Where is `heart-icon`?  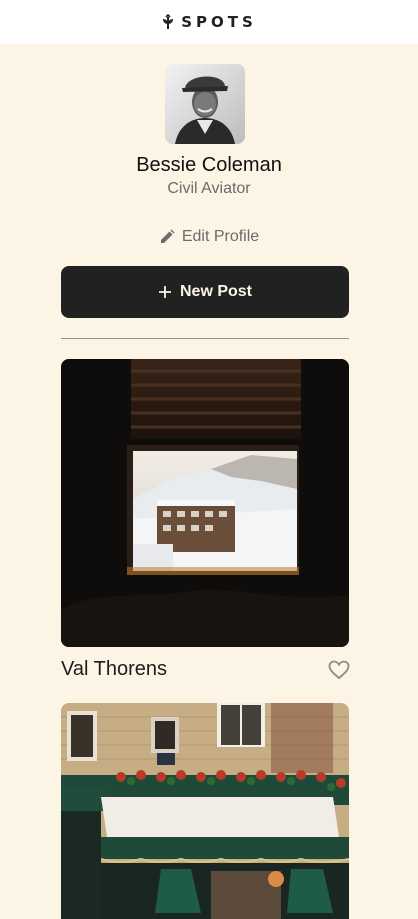 heart-icon is located at coordinates (339, 670).